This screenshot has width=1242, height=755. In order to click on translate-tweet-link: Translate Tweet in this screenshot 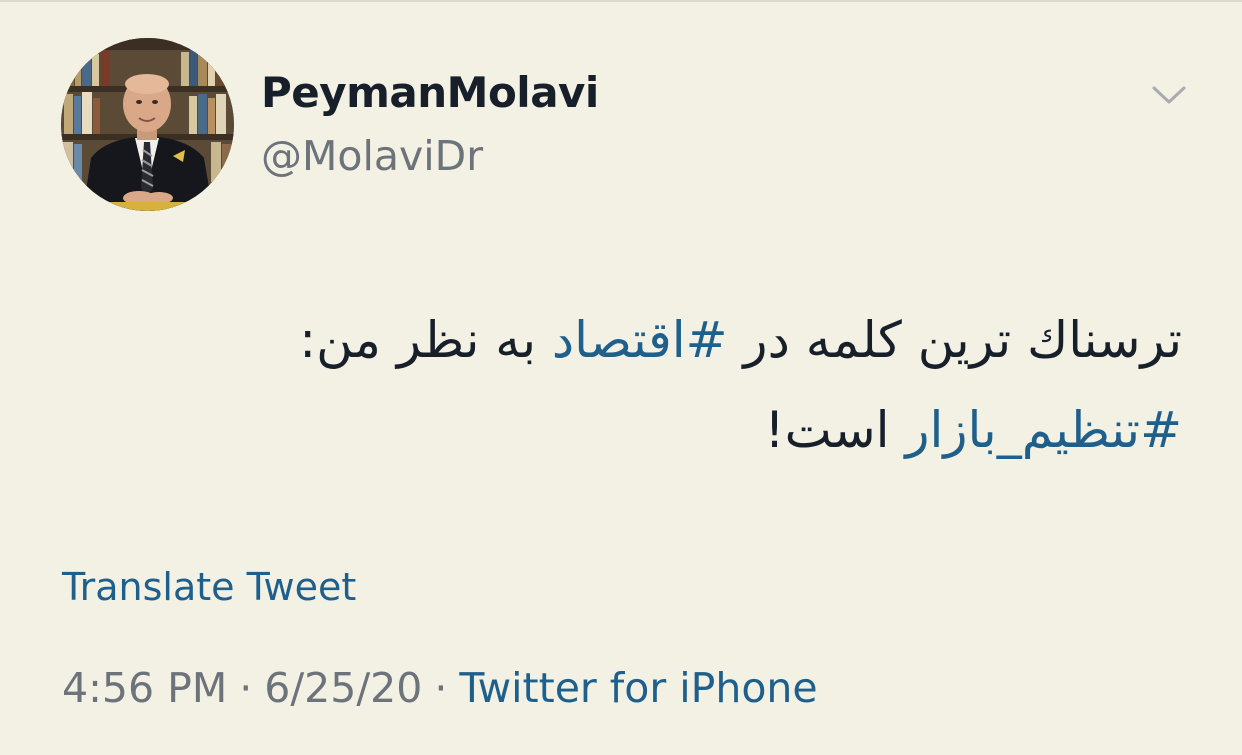, I will do `click(209, 587)`.